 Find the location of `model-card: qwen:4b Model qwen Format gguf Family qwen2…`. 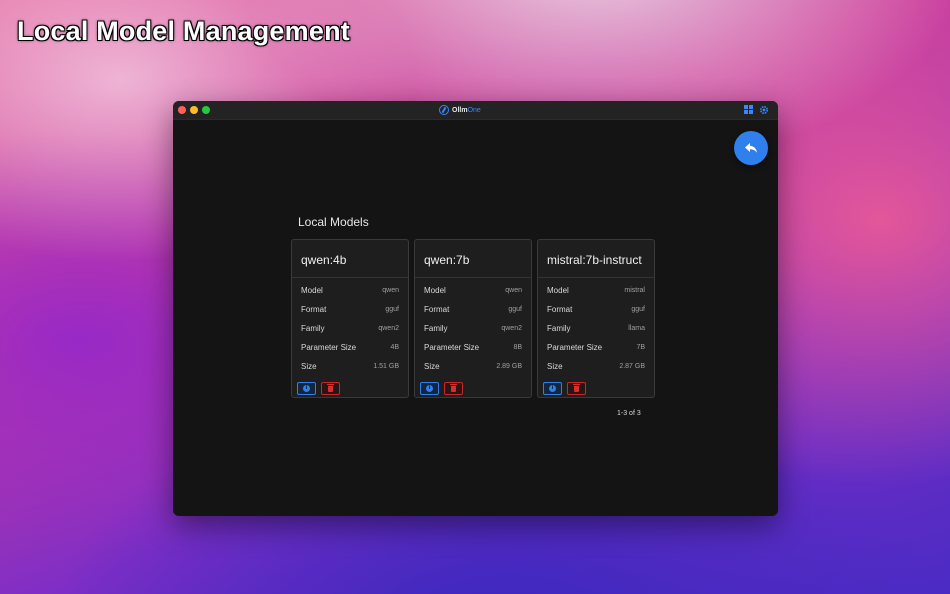

model-card: qwen:4b Model qwen Format gguf Family qwen2… is located at coordinates (350, 318).